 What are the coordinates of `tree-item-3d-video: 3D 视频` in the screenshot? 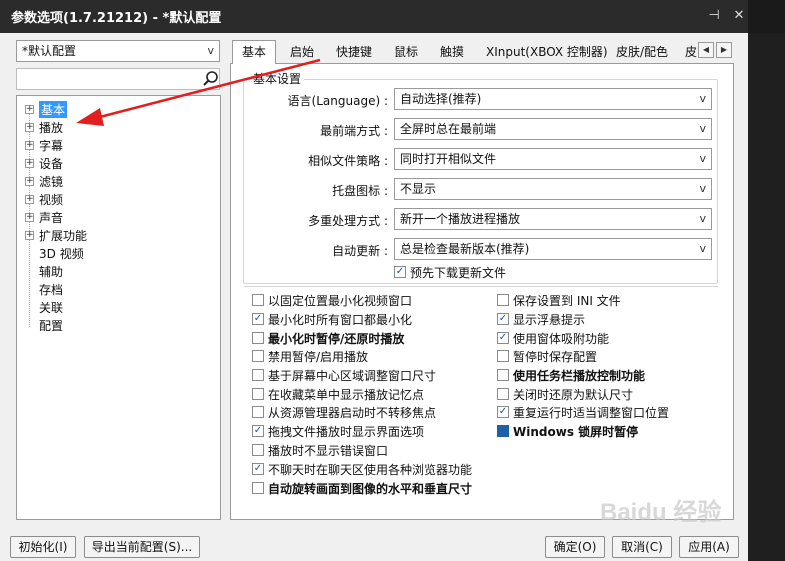 It's located at (61, 253).